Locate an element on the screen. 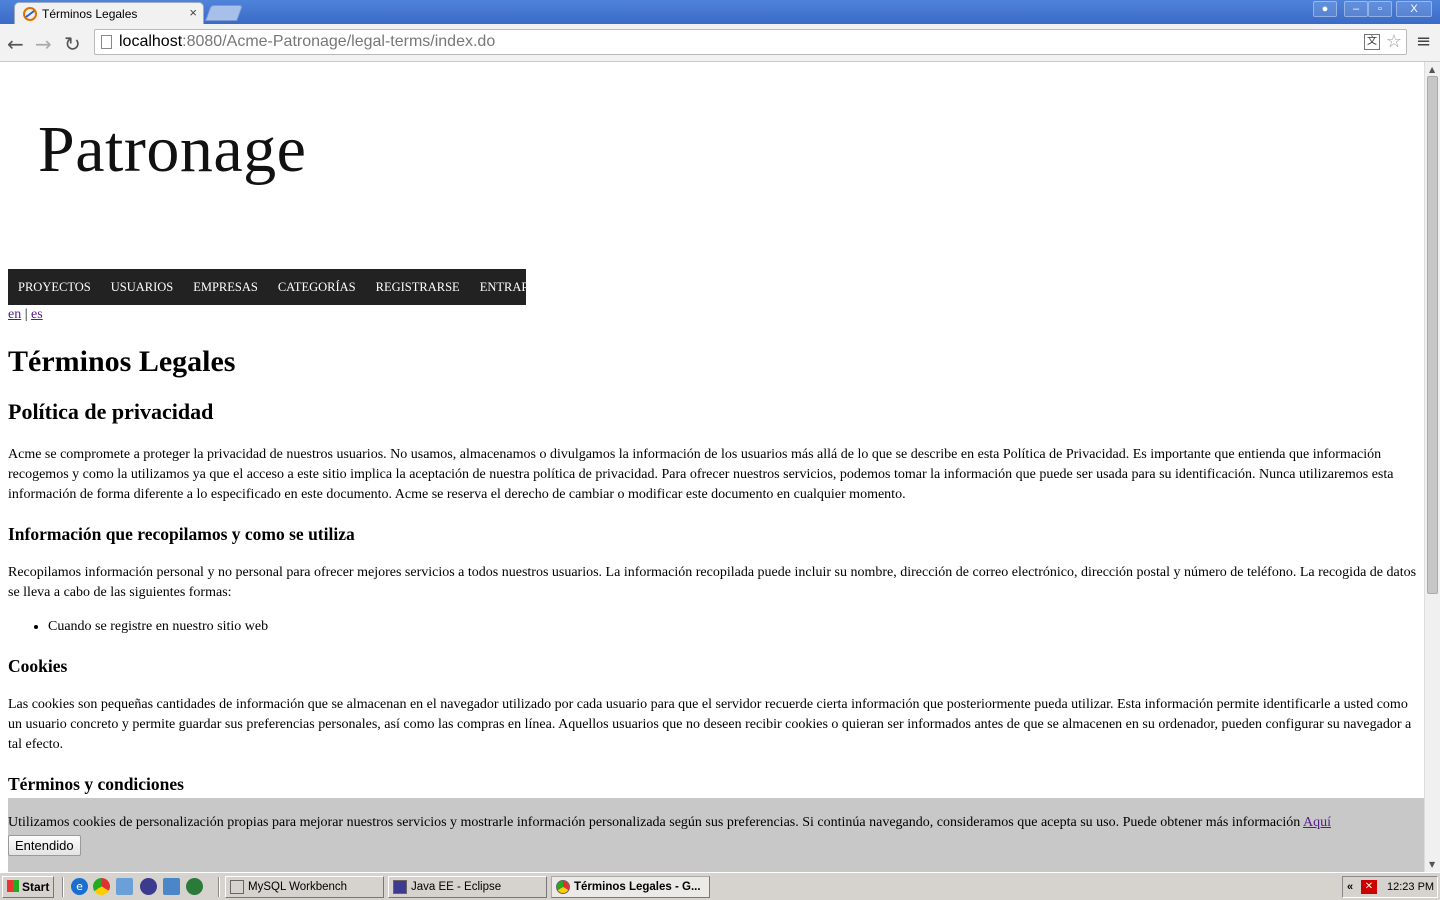 This screenshot has width=1440, height=900. page-title: Términos Legales is located at coordinates (122, 361).